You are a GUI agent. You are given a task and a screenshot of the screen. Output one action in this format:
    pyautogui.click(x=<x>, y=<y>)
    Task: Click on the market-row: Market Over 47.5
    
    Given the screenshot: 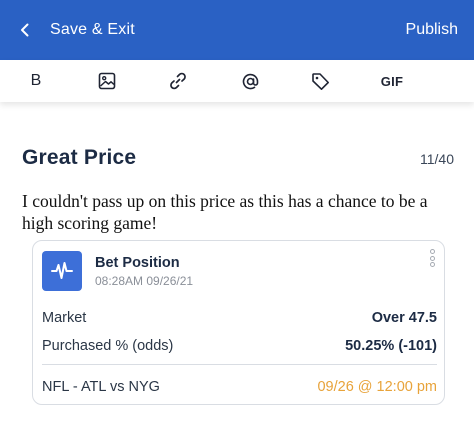 What is the action you would take?
    pyautogui.click(x=239, y=318)
    